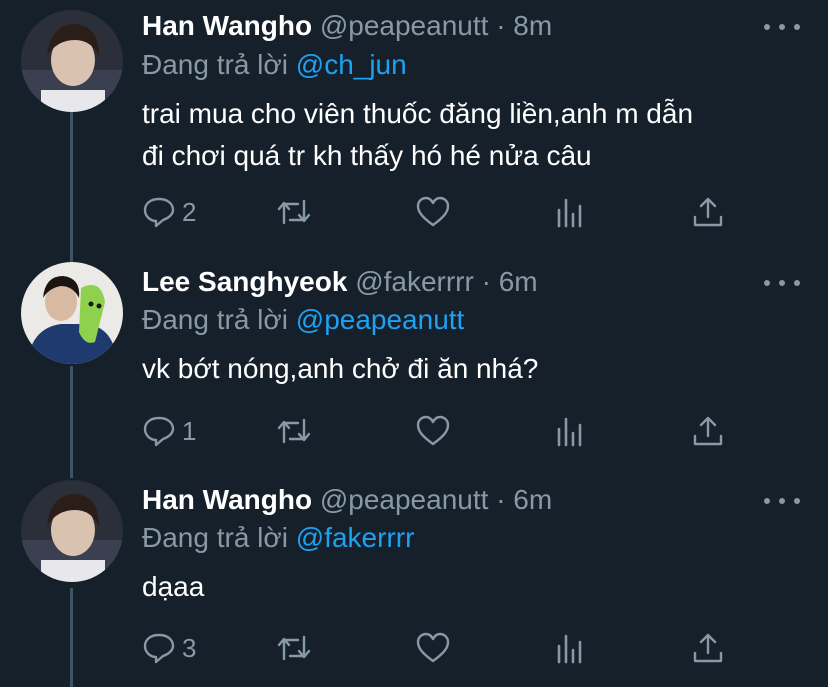 This screenshot has height=687, width=828. What do you see at coordinates (173, 586) in the screenshot?
I see `tweet-text-line: dạaa` at bounding box center [173, 586].